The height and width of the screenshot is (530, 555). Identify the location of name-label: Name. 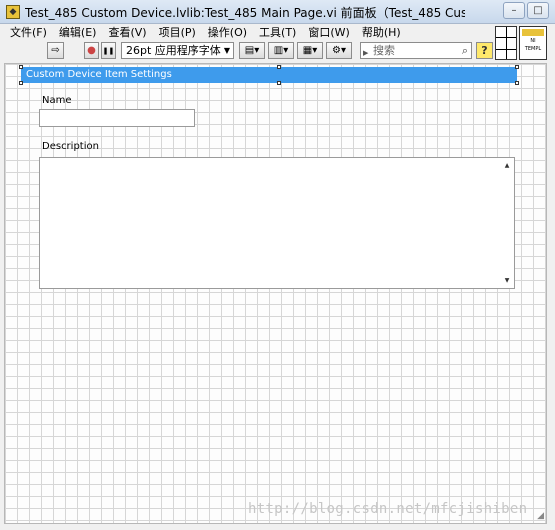
(57, 100).